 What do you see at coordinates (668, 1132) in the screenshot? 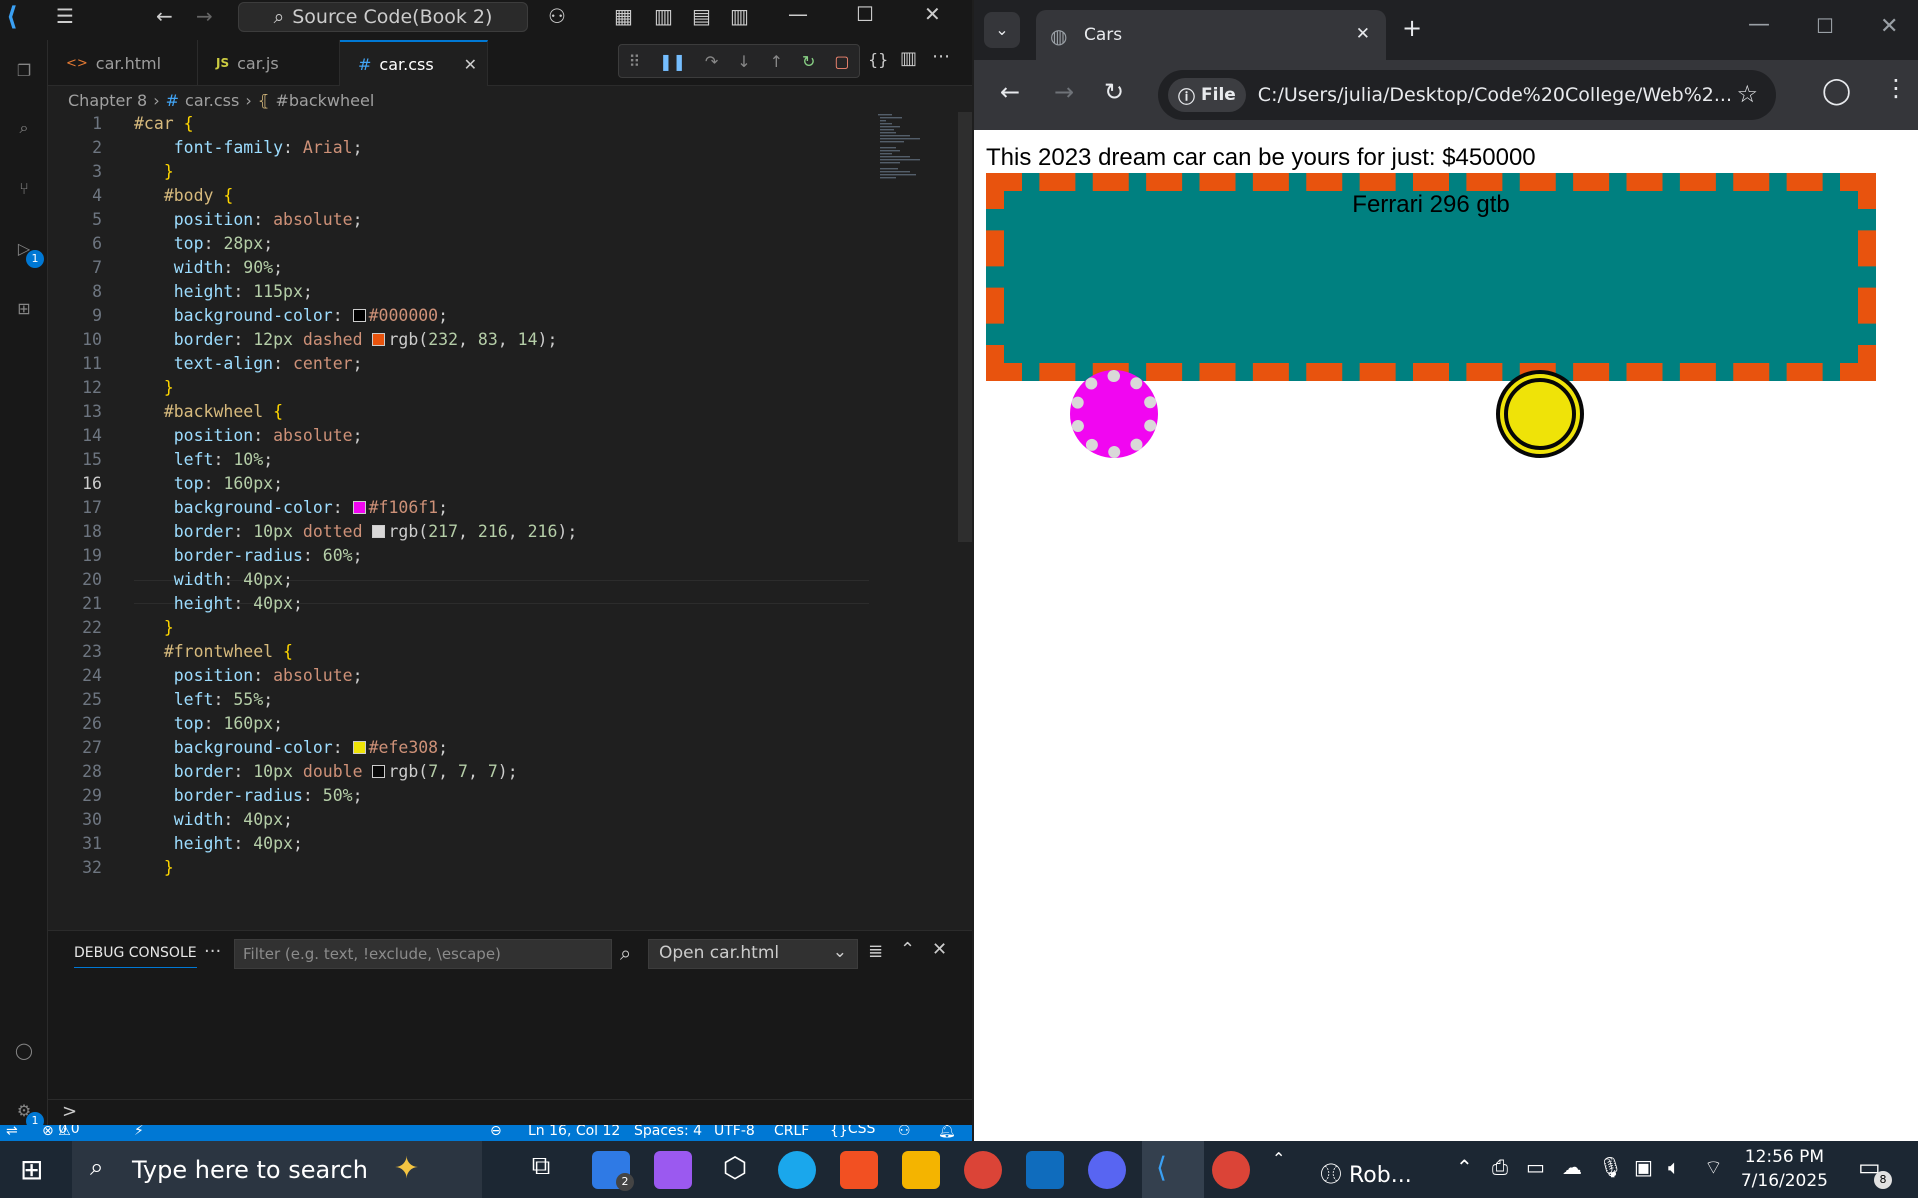
I see `indentation: Spaces: 4` at bounding box center [668, 1132].